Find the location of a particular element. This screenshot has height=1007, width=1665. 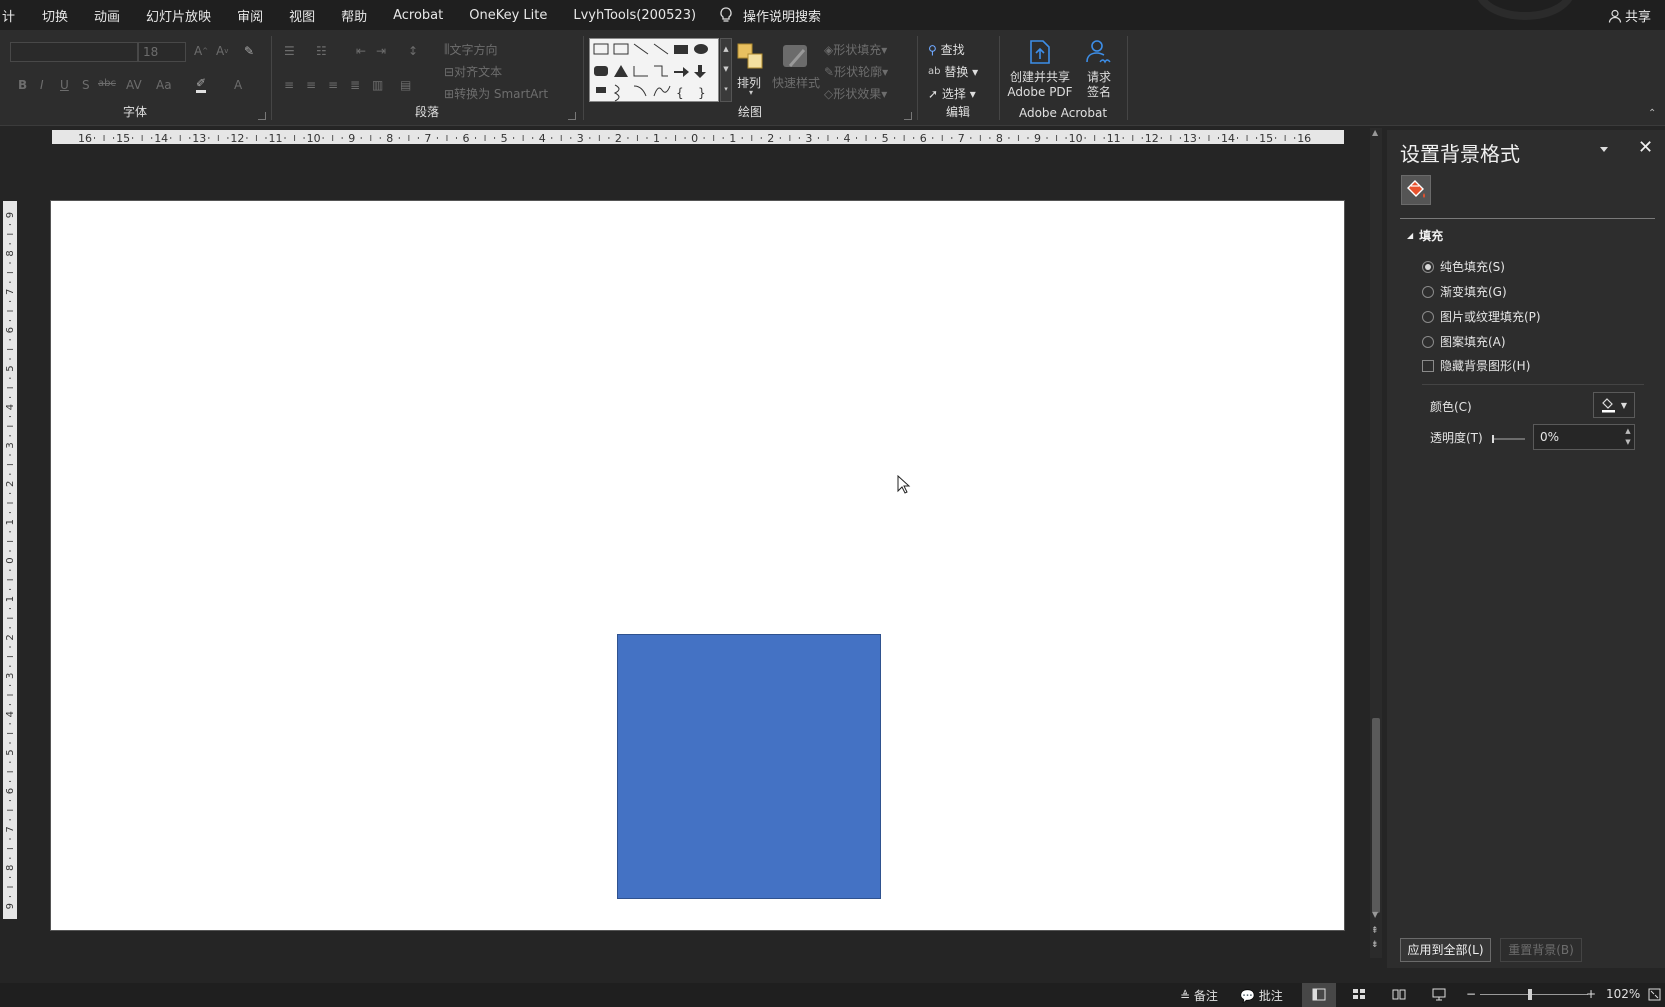

char-spacing-icon: AV is located at coordinates (134, 85).